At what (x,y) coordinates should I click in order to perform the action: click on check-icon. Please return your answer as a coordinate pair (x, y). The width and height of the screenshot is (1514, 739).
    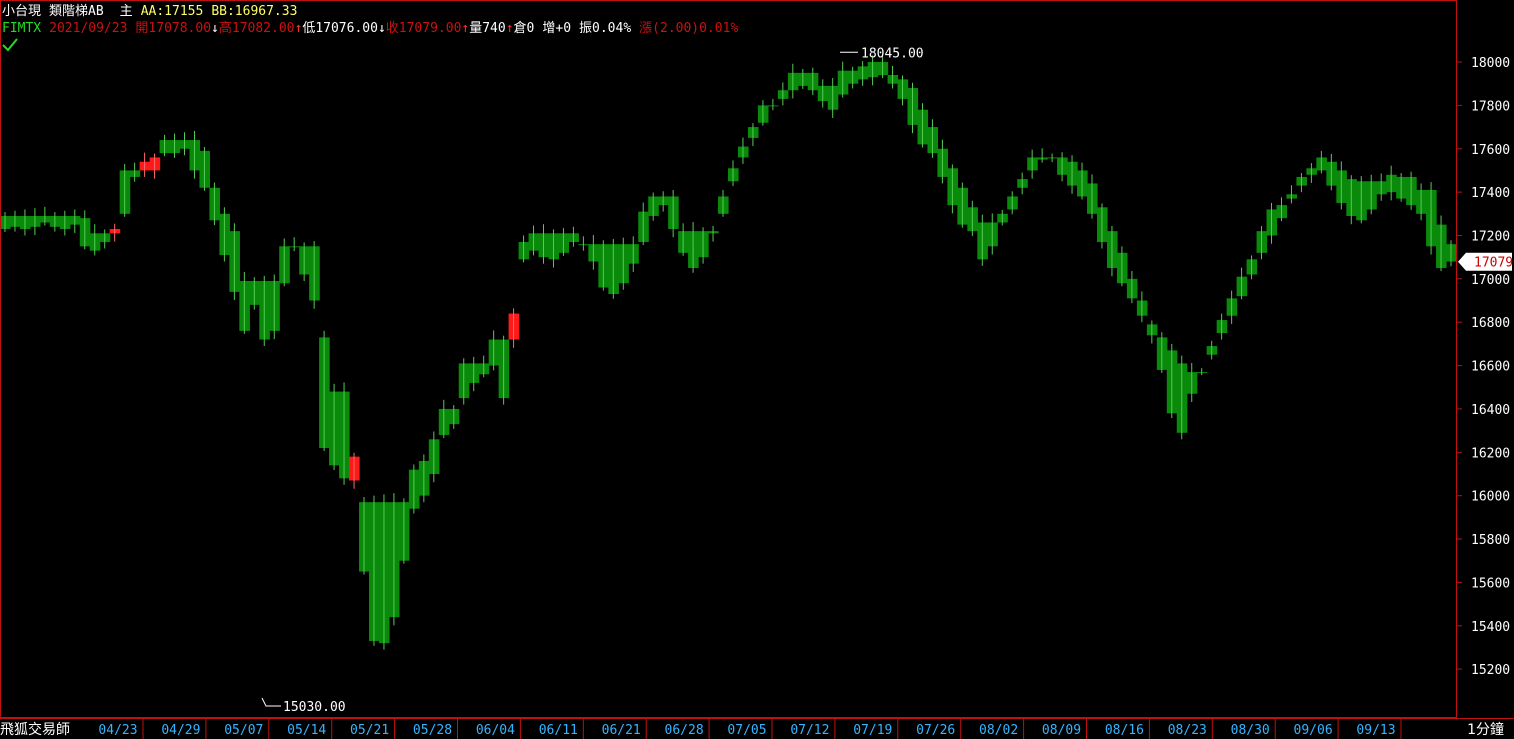
    Looking at the image, I should click on (10, 45).